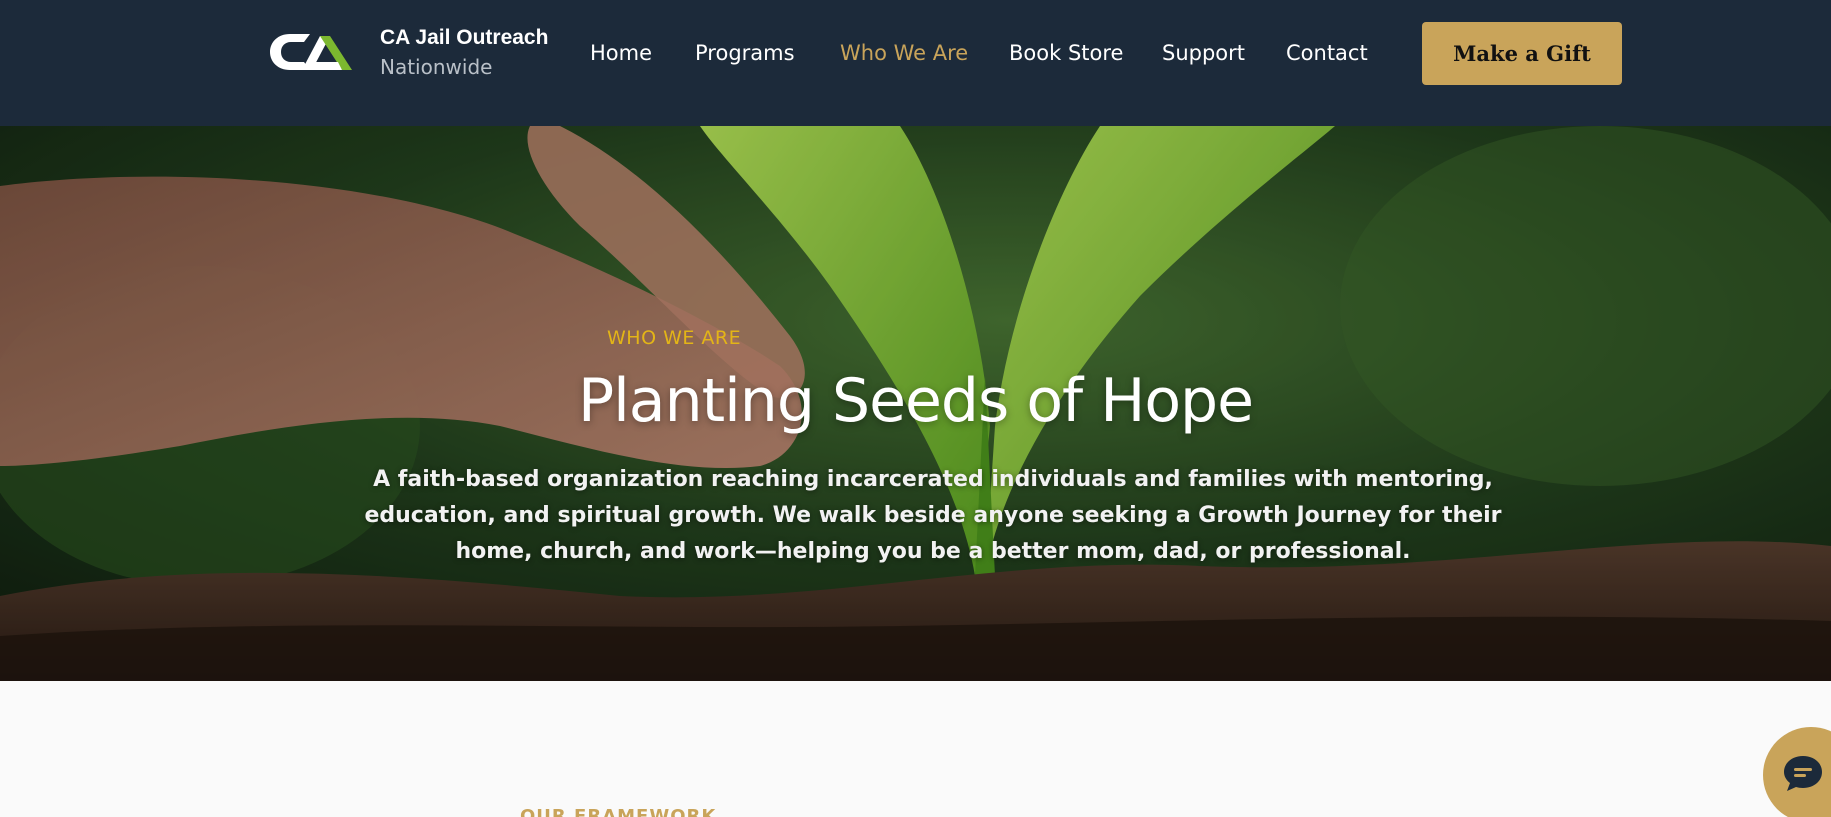  What do you see at coordinates (745, 53) in the screenshot?
I see `nav-programs: Programs` at bounding box center [745, 53].